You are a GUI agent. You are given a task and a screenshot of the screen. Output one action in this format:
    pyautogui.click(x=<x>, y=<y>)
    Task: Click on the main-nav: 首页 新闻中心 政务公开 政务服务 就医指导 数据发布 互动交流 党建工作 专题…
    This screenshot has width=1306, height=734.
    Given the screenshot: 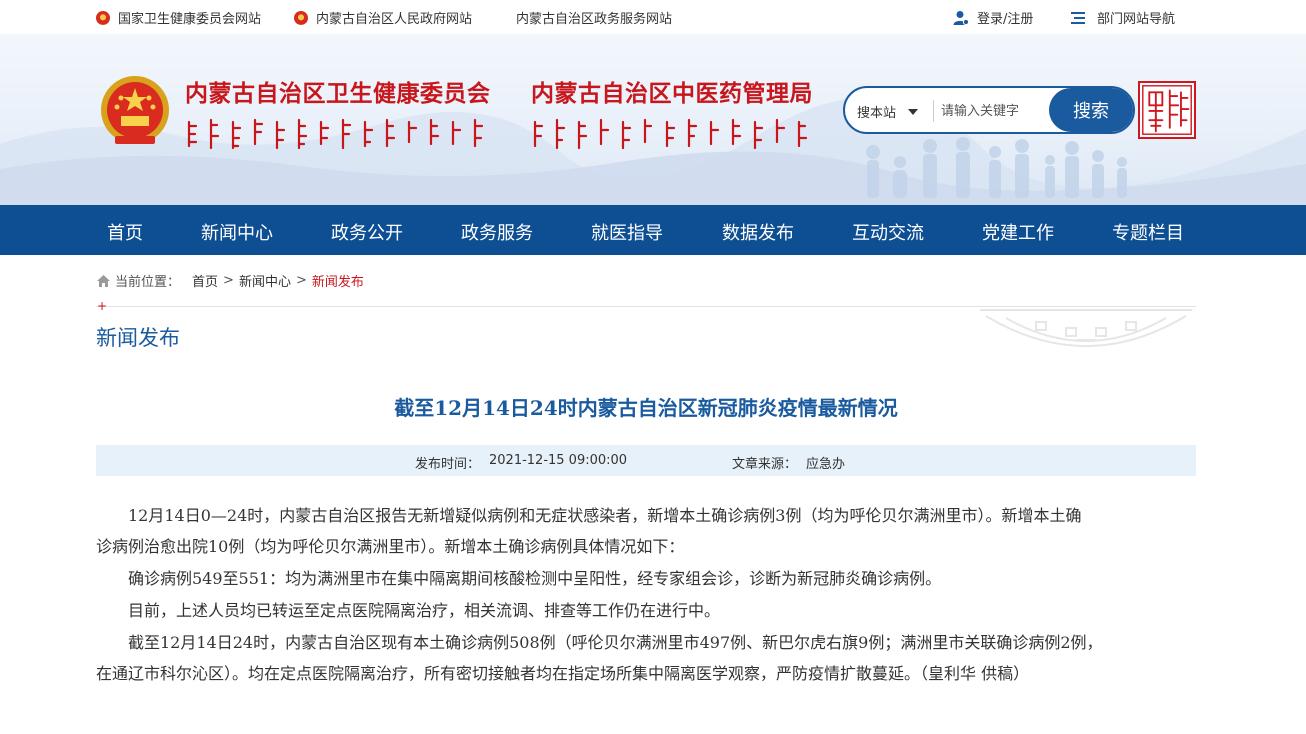 What is the action you would take?
    pyautogui.click(x=653, y=230)
    